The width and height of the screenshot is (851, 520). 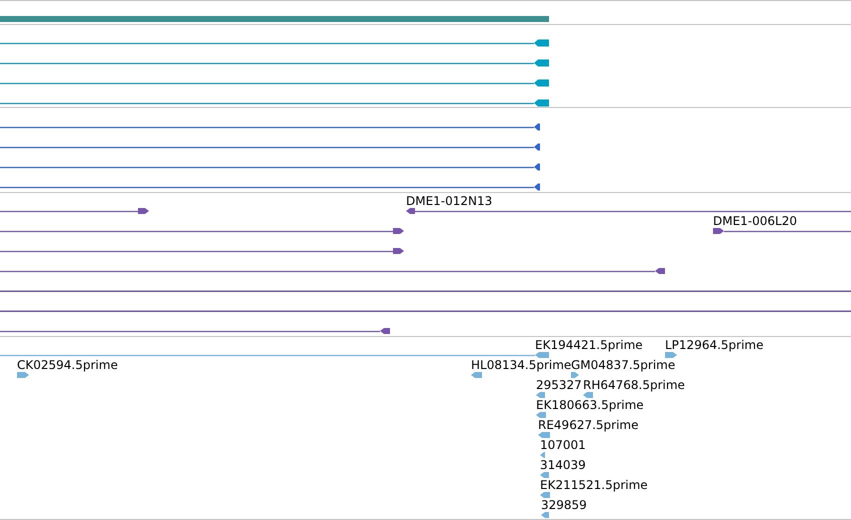 What do you see at coordinates (67, 365) in the screenshot?
I see `feature-label: CK02594.5prime` at bounding box center [67, 365].